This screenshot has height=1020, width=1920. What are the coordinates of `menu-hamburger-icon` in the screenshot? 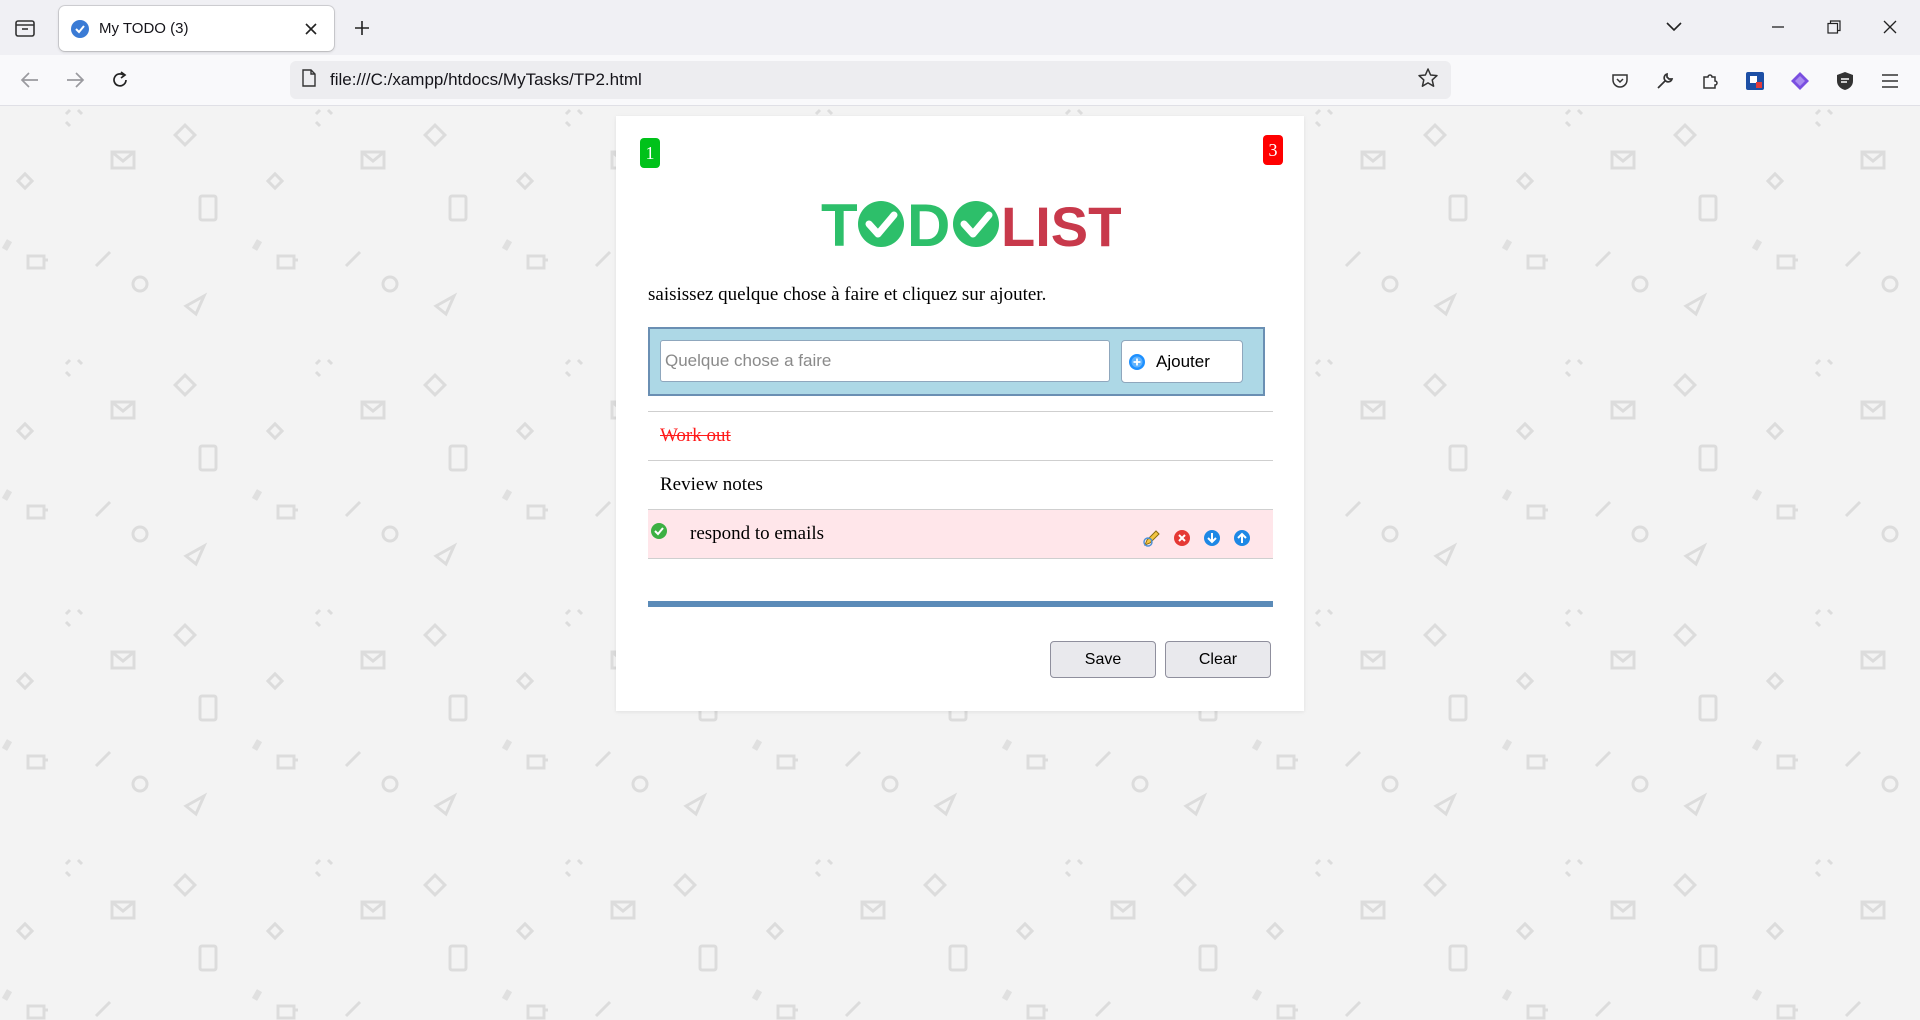 It's located at (1890, 81).